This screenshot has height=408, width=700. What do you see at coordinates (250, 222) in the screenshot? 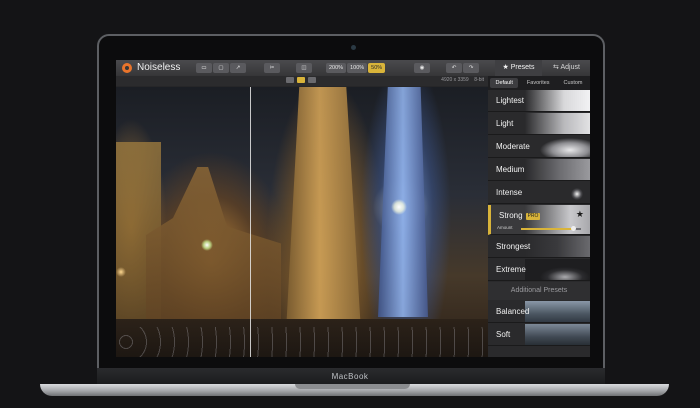
I see `compare-split-handle` at bounding box center [250, 222].